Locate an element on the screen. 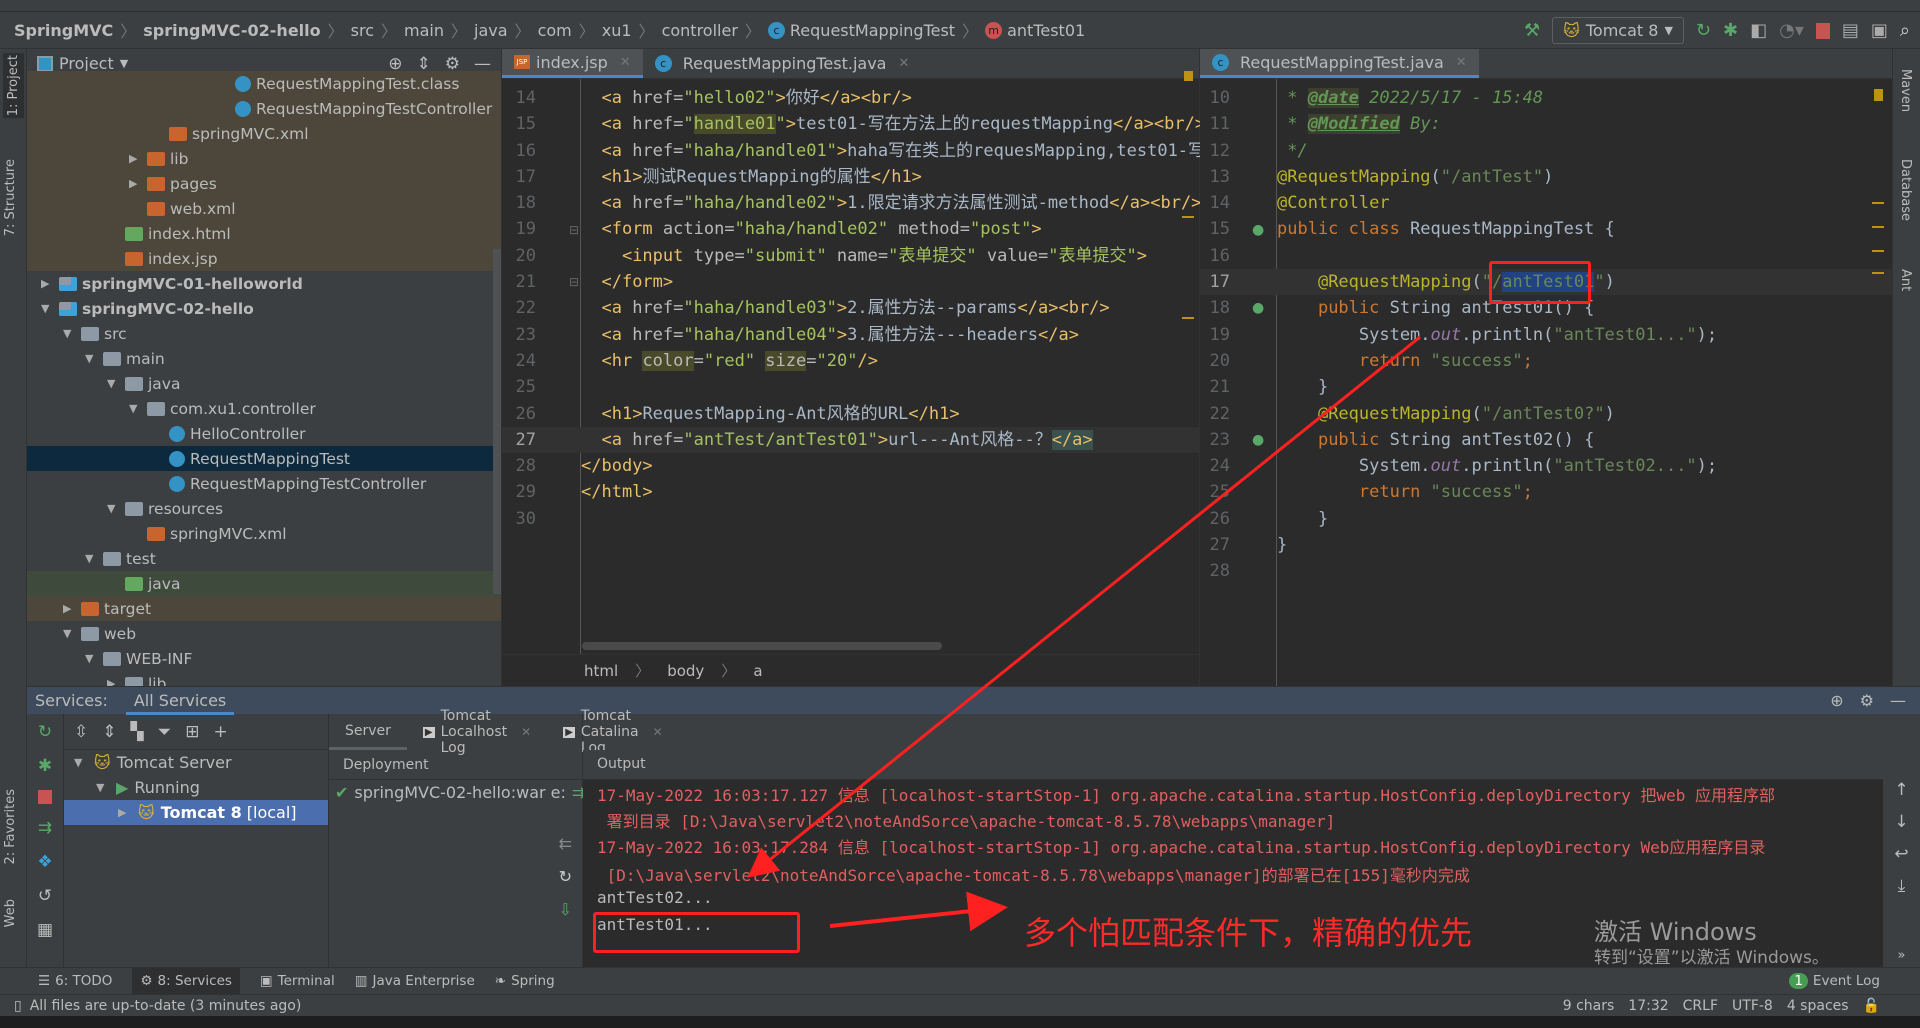 The height and width of the screenshot is (1028, 1920). server-subtab: ▶ Tomcat Localhost Log ✕ is located at coordinates (477, 732).